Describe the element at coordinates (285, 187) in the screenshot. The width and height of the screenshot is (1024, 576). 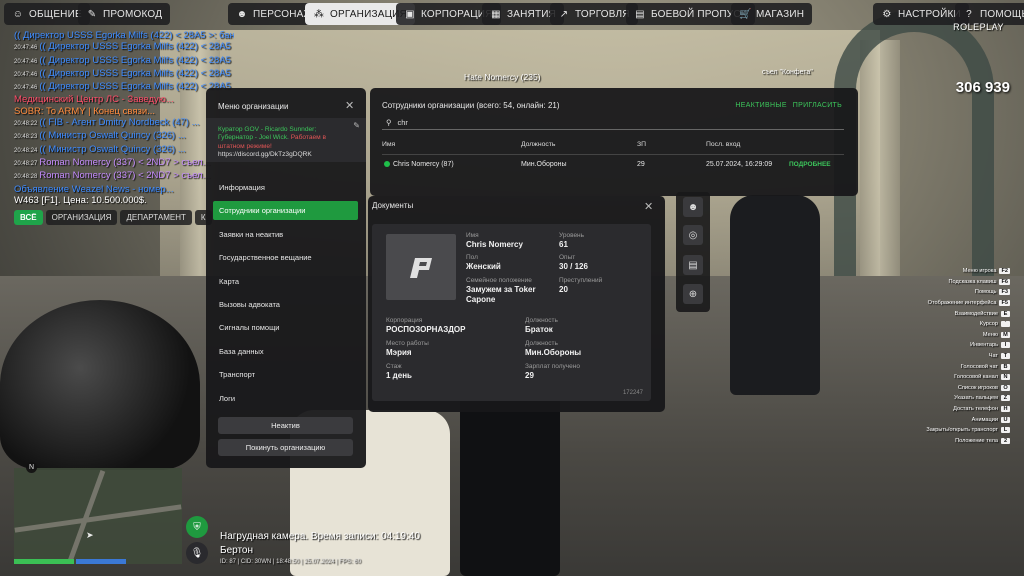
I see `org-menu-item: Информация` at that location.